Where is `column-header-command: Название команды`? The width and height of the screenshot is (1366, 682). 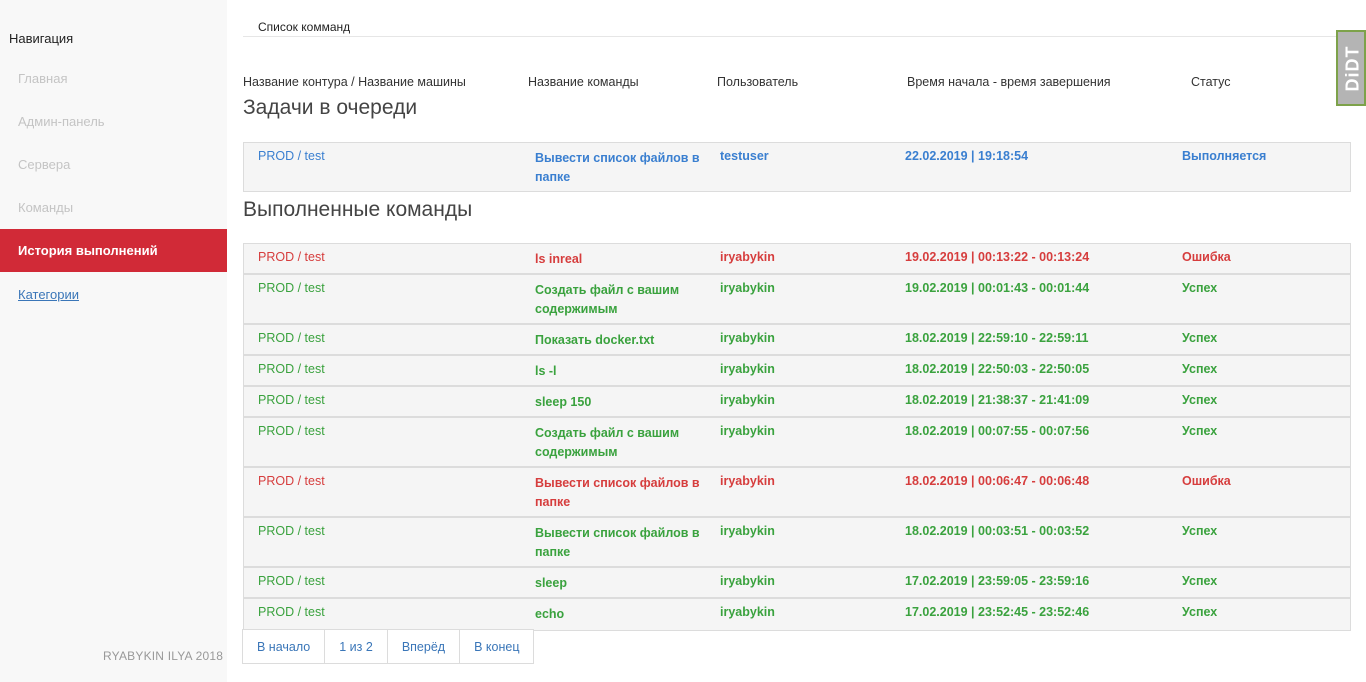 column-header-command: Название команды is located at coordinates (583, 82).